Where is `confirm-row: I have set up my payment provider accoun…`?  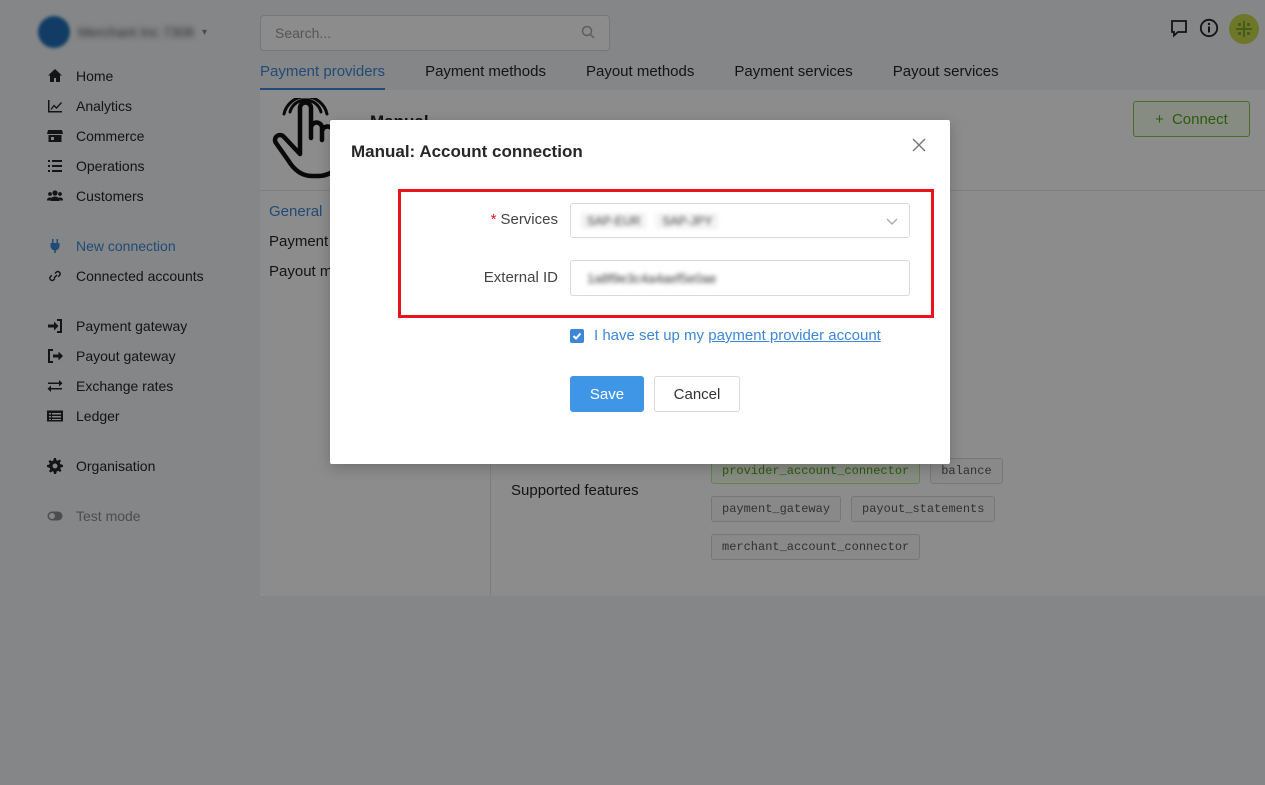 confirm-row: I have set up my payment provider accoun… is located at coordinates (725, 335).